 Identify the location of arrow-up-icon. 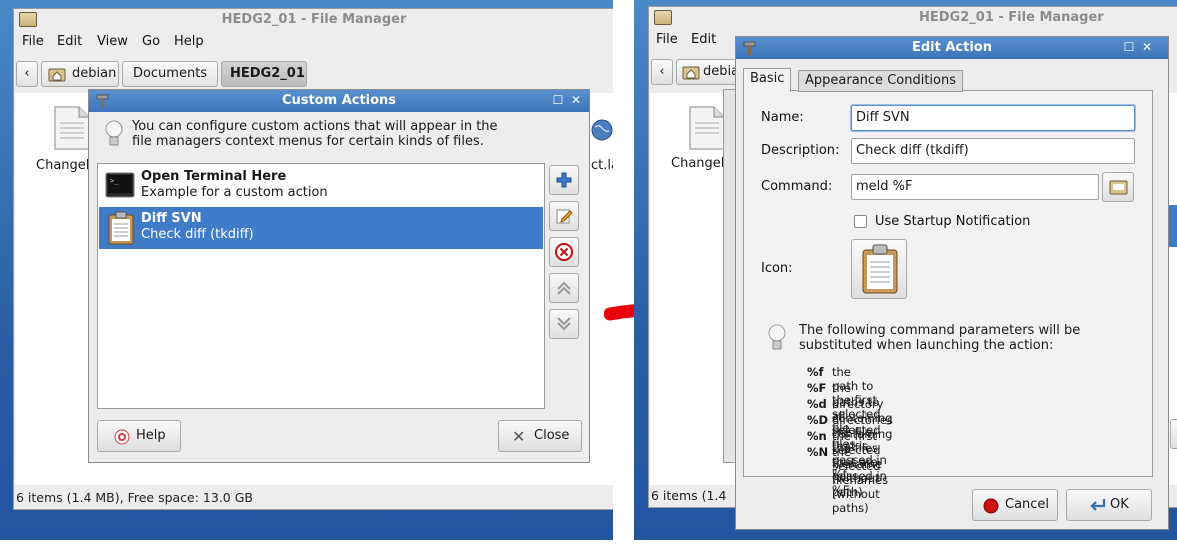
(564, 288).